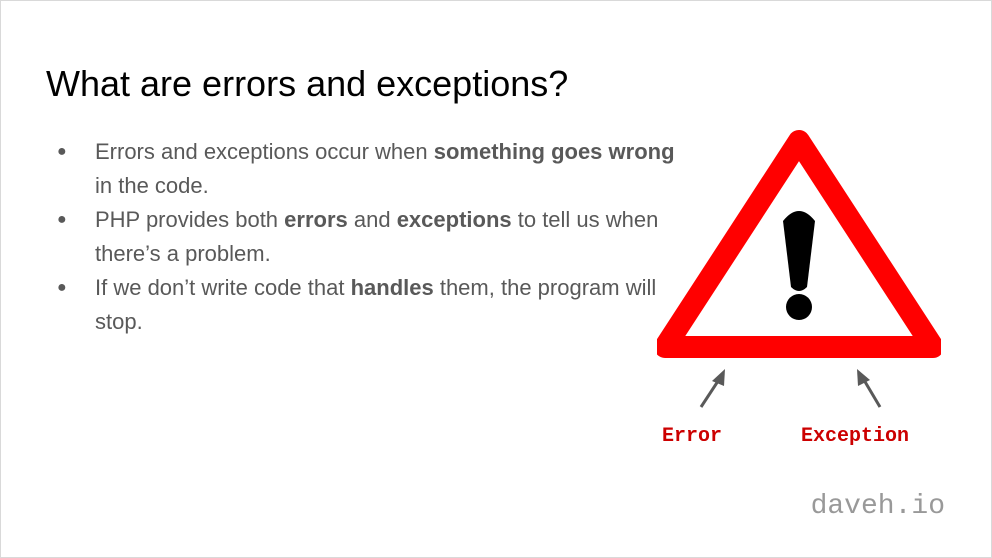  What do you see at coordinates (316, 219) in the screenshot?
I see `bullet-bold-text: errors` at bounding box center [316, 219].